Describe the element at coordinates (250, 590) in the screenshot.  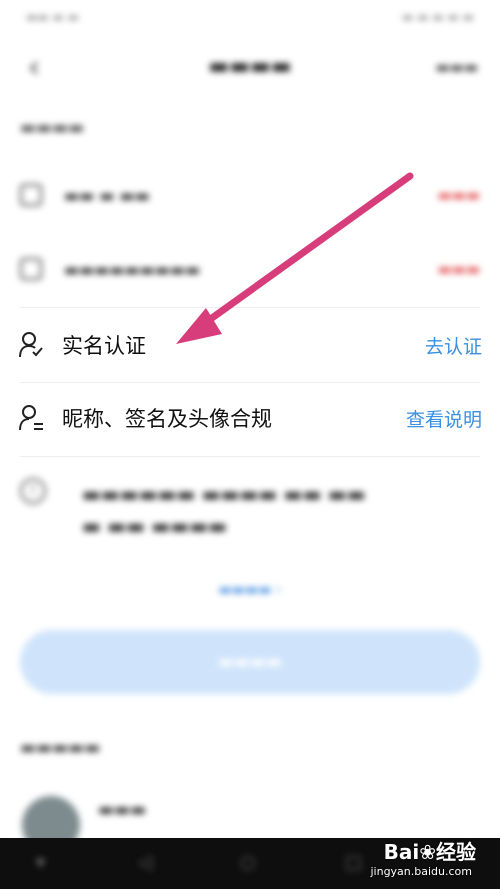
I see `more-link: ▬▬▬▬ ›` at that location.